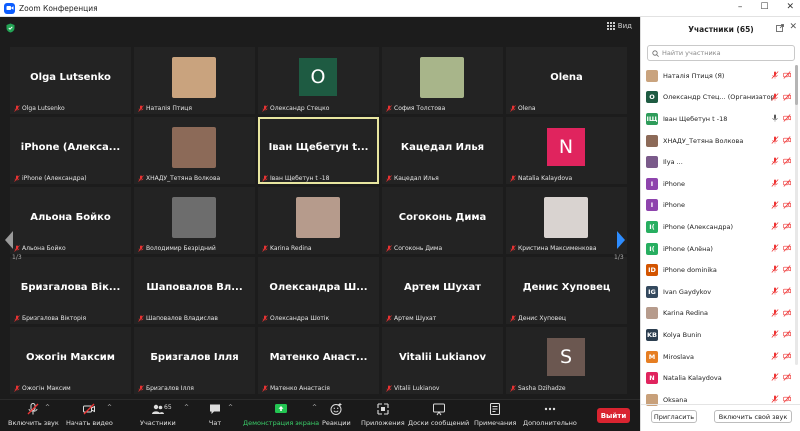 This screenshot has width=800, height=431. Describe the element at coordinates (674, 205) in the screenshot. I see `participant-name: iPhone` at that location.